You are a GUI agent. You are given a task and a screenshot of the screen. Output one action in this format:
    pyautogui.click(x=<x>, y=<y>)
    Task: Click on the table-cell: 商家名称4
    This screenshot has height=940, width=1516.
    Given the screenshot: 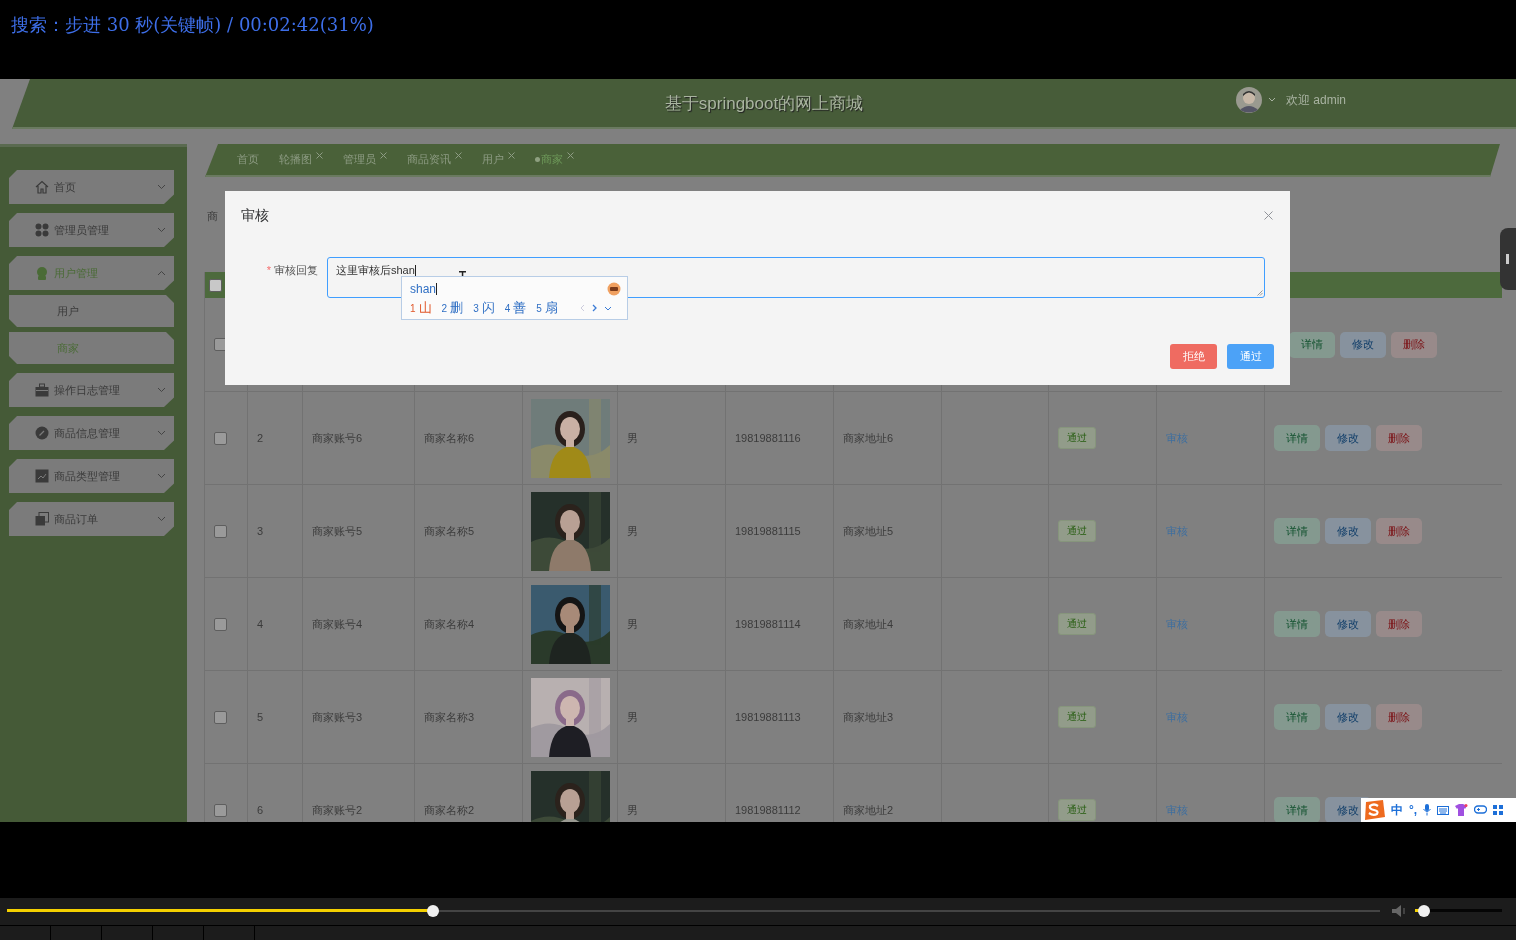 What is the action you would take?
    pyautogui.click(x=449, y=624)
    